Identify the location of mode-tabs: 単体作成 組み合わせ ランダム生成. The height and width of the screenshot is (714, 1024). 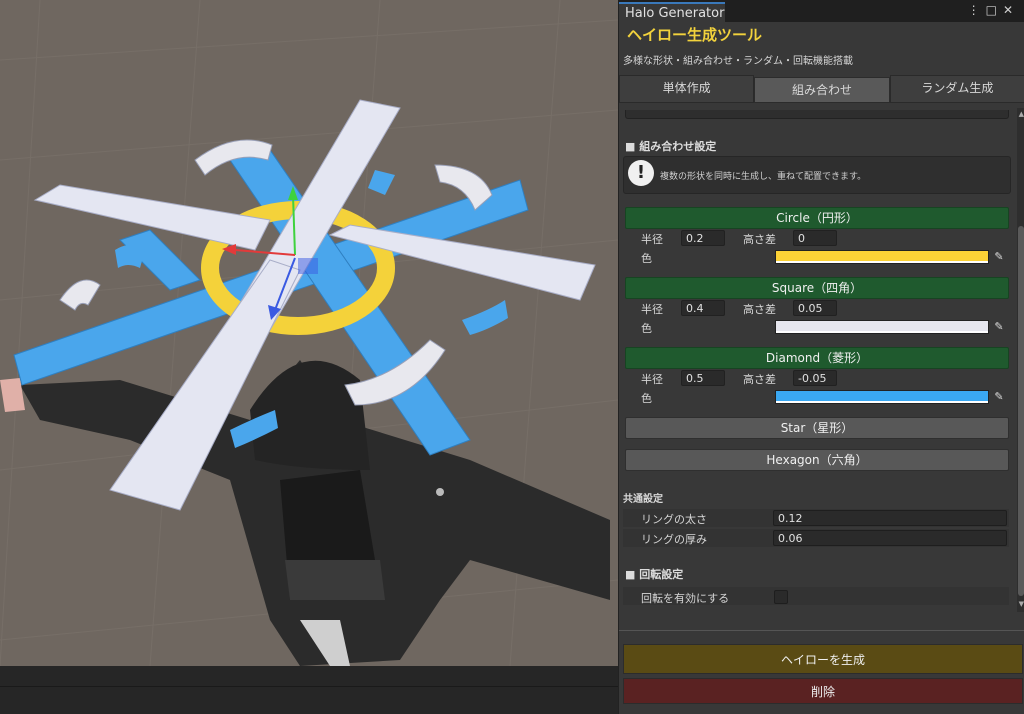
(821, 89).